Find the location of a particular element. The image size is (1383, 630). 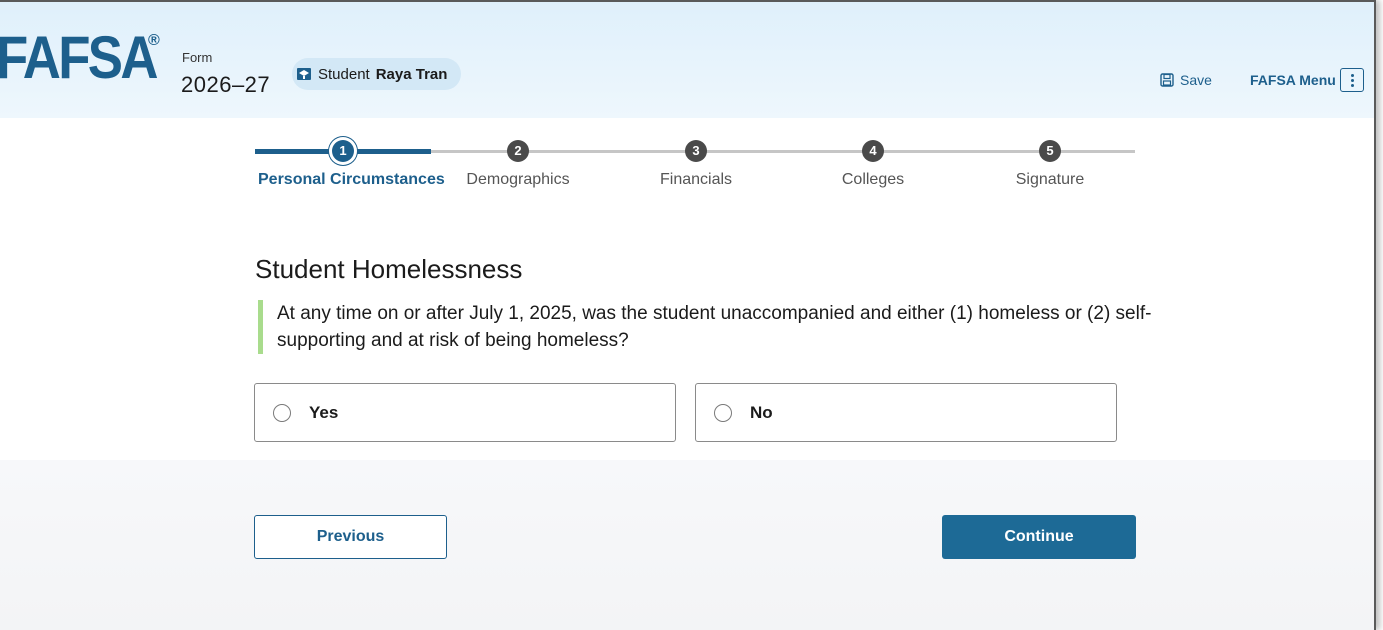

step-signature: 5 Signature is located at coordinates (1050, 164).